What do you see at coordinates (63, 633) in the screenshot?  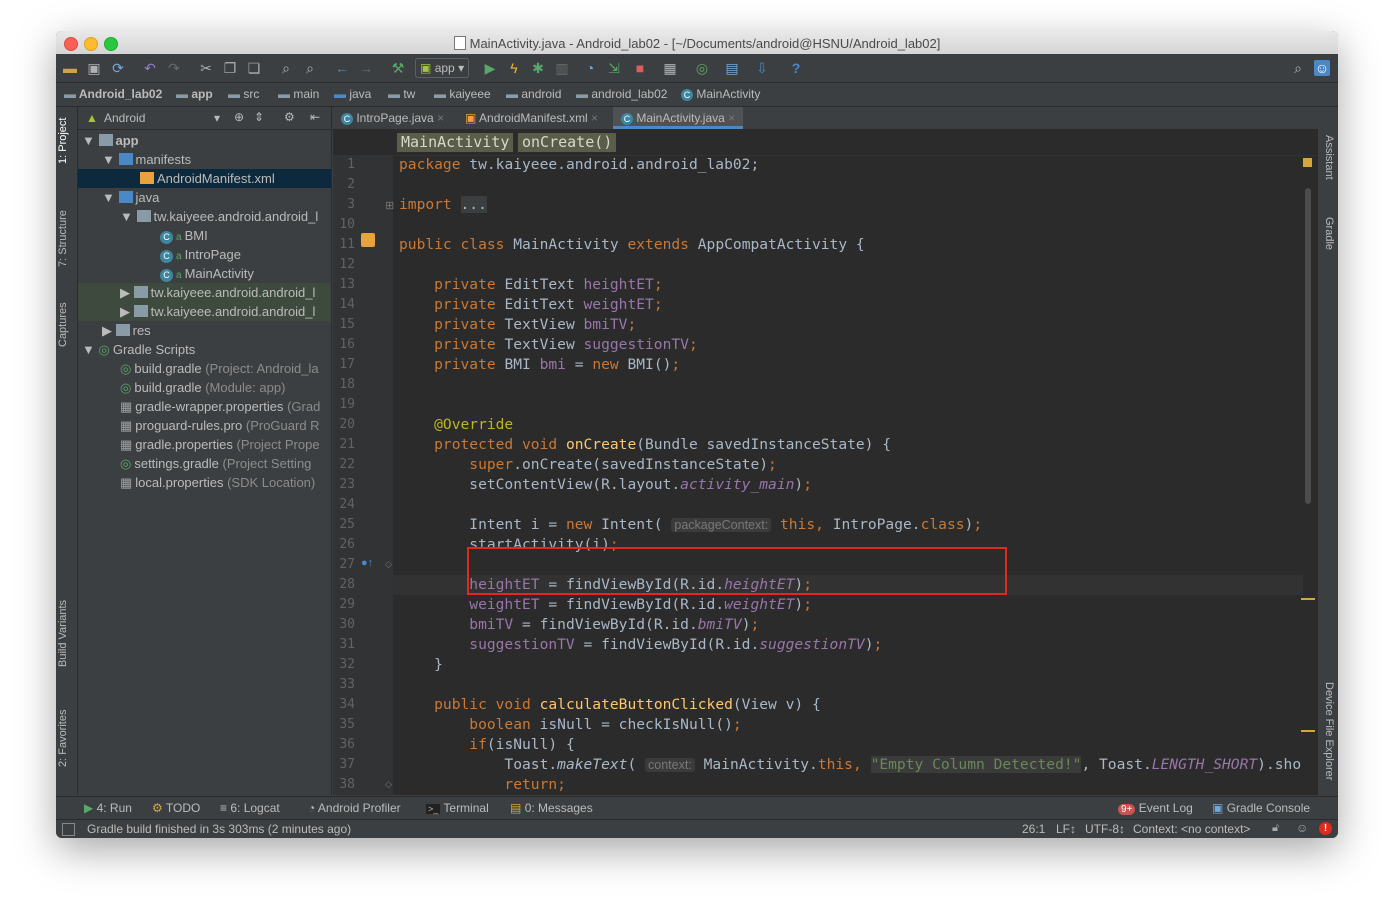 I see `tab-build-variants: Build Variants` at bounding box center [63, 633].